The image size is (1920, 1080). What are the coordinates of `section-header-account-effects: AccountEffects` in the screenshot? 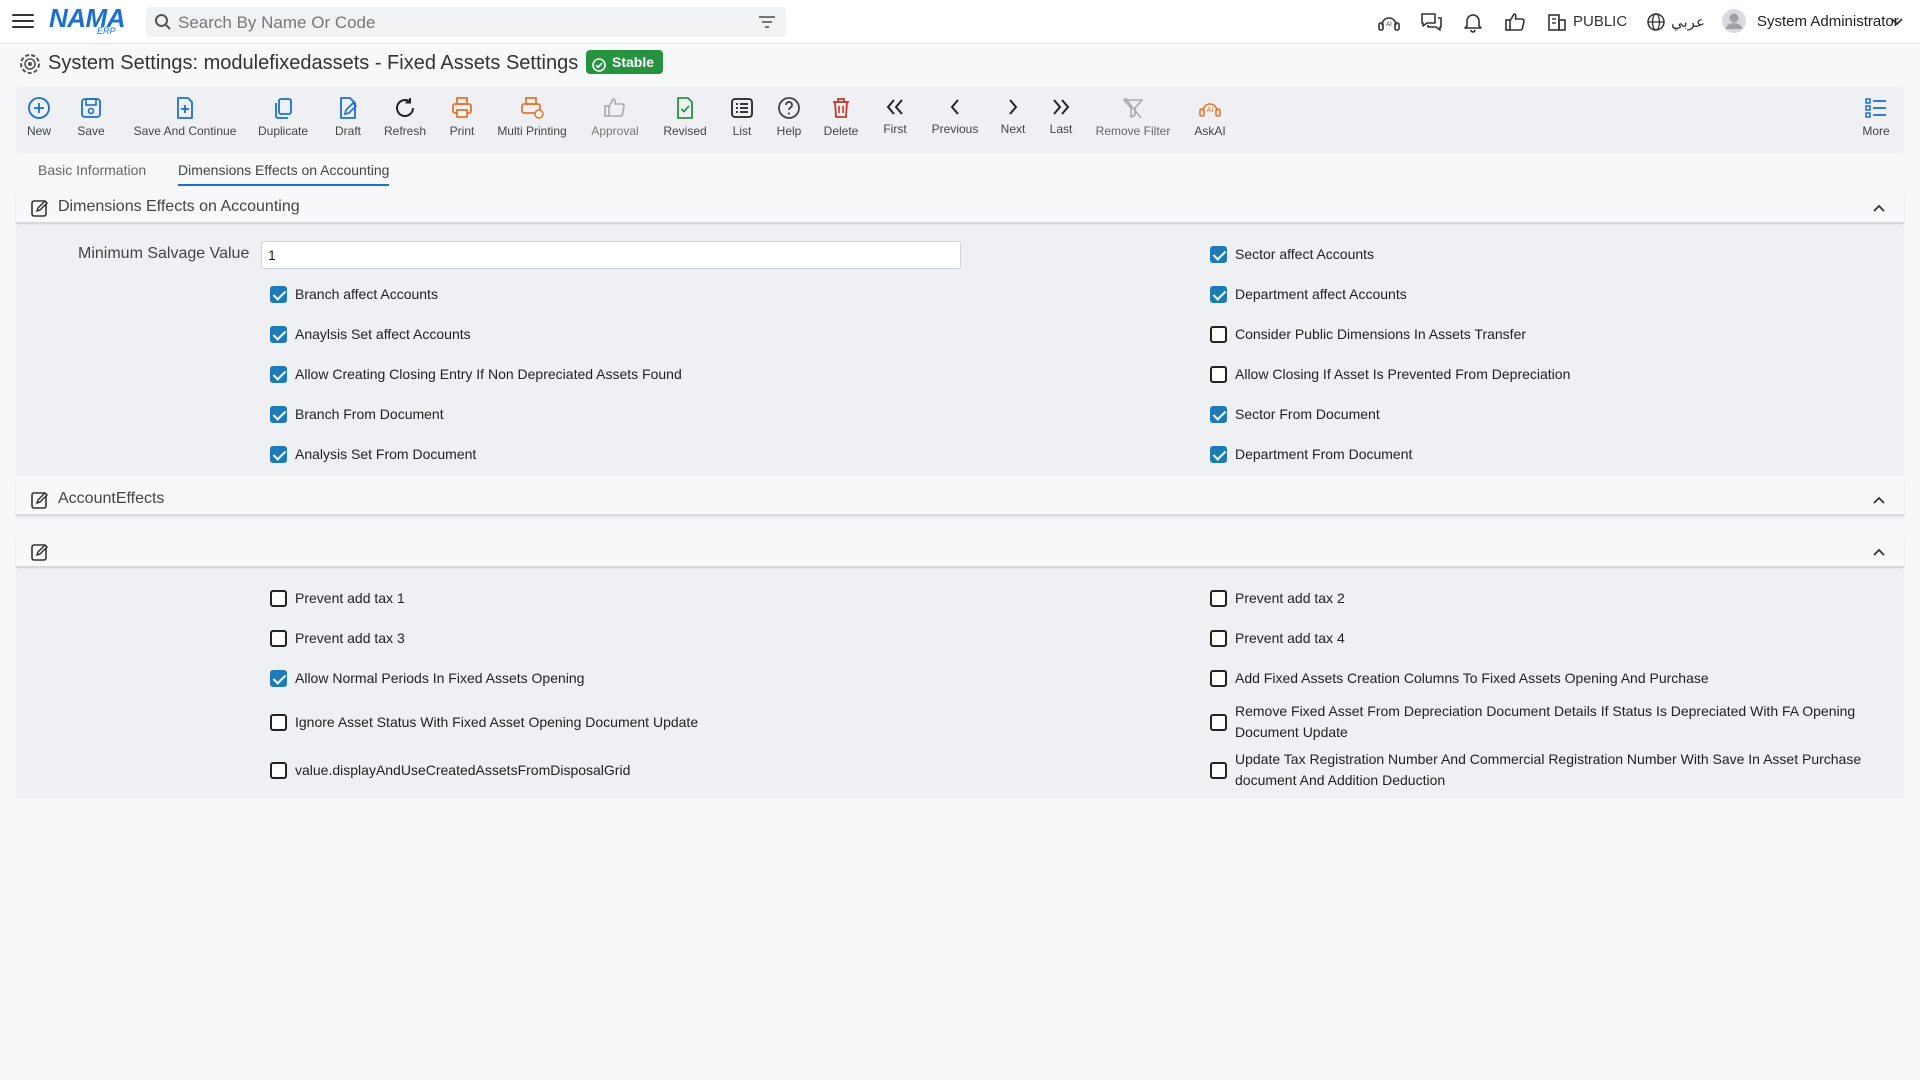 It's located at (960, 499).